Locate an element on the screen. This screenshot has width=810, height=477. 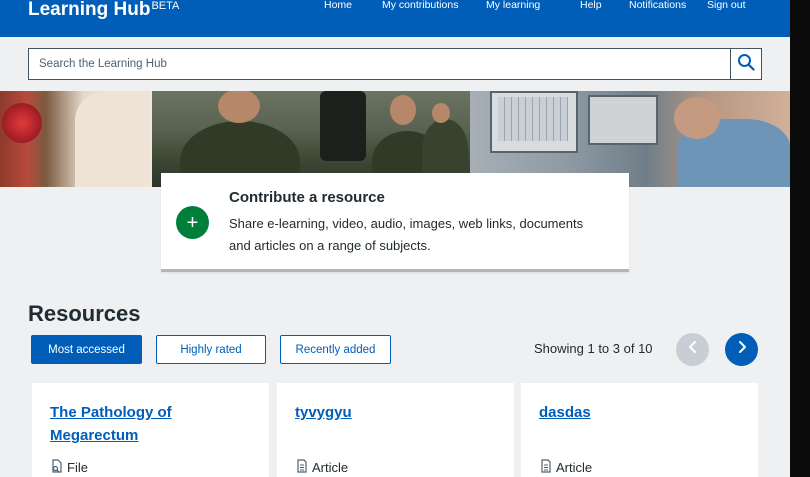
resource-type: File is located at coordinates (69, 467).